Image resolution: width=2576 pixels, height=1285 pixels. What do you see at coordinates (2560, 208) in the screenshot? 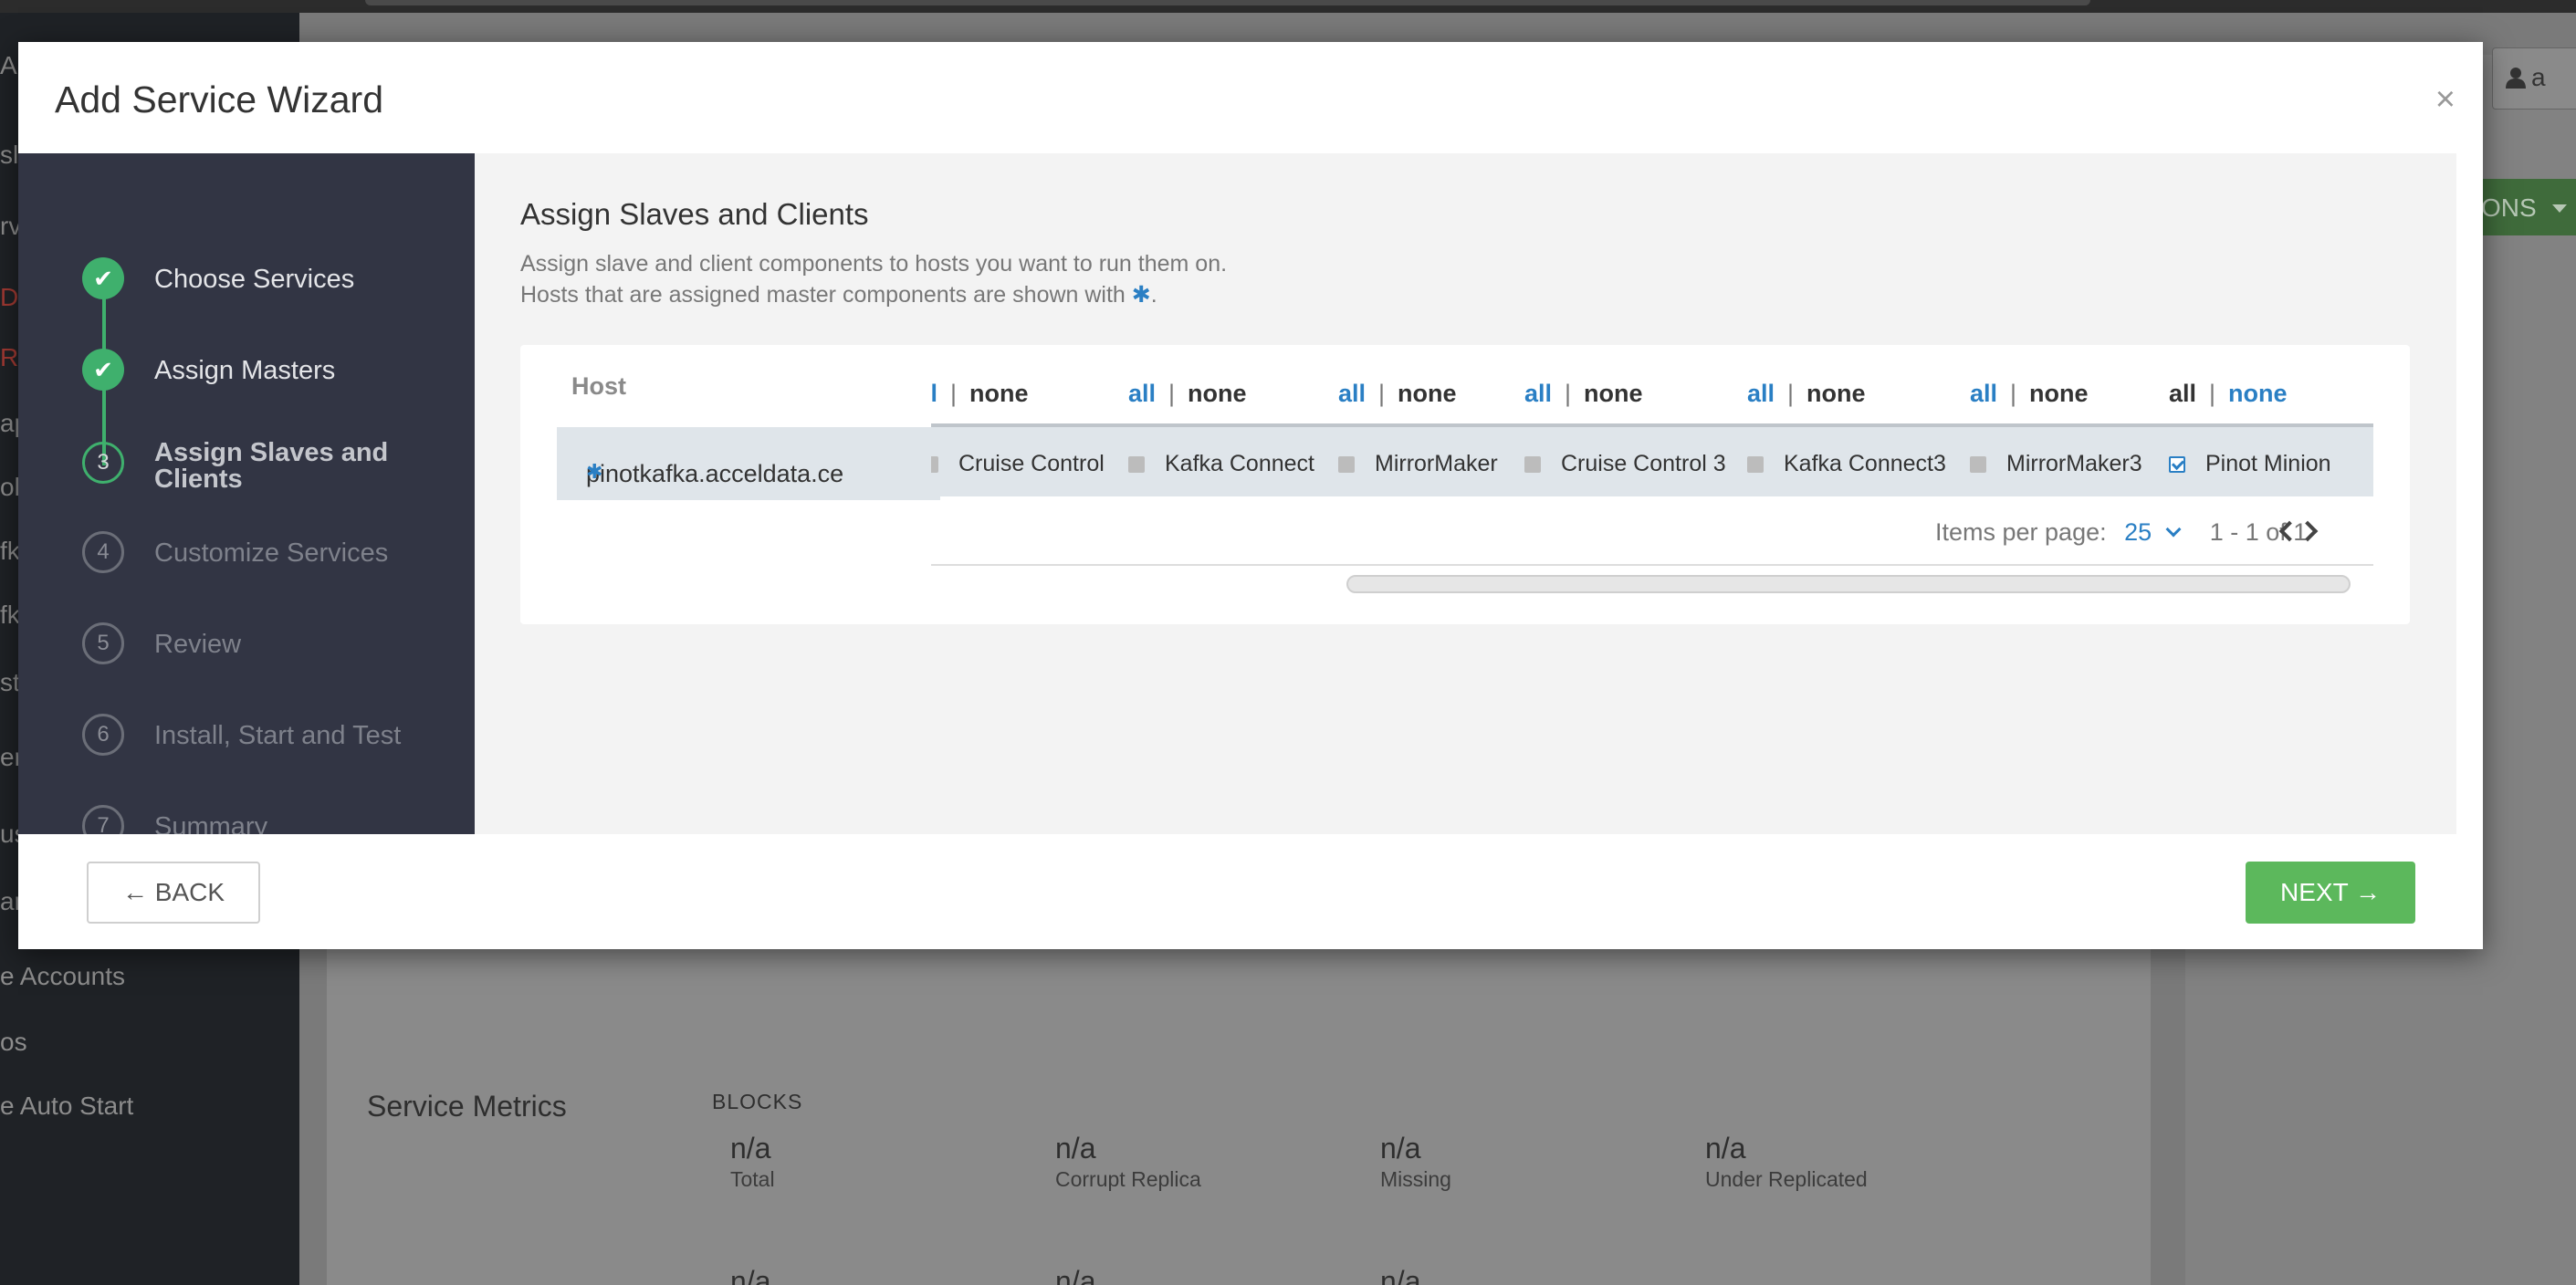
I see `caret-down-icon` at bounding box center [2560, 208].